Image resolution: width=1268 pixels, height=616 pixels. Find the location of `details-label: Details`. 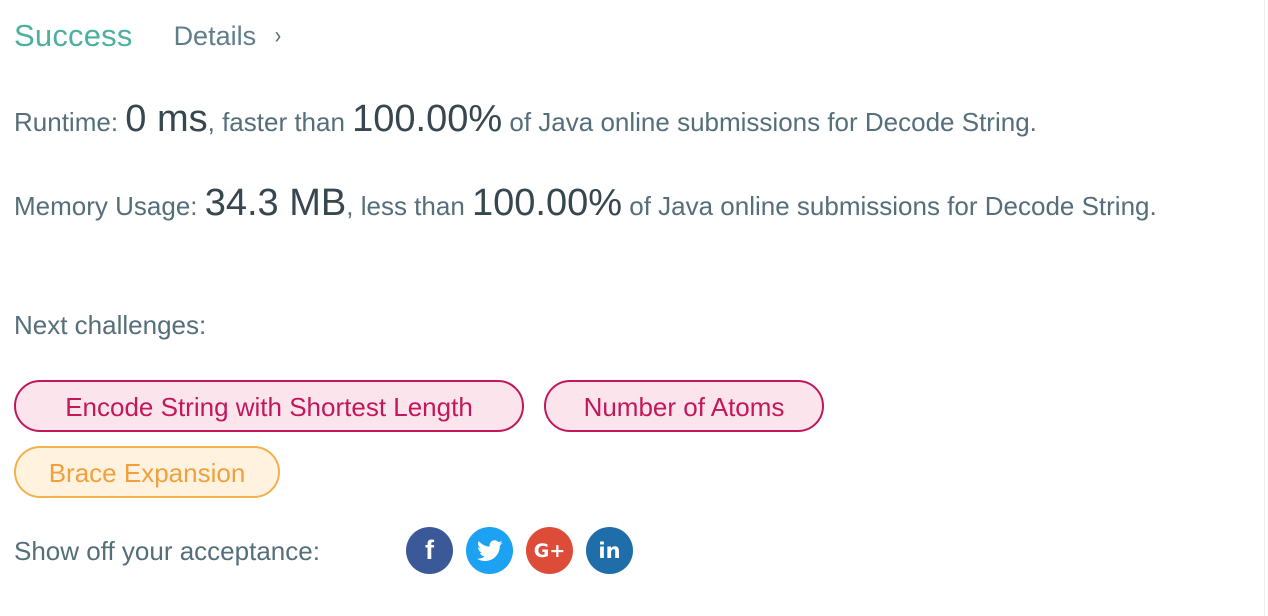

details-label: Details is located at coordinates (215, 35).